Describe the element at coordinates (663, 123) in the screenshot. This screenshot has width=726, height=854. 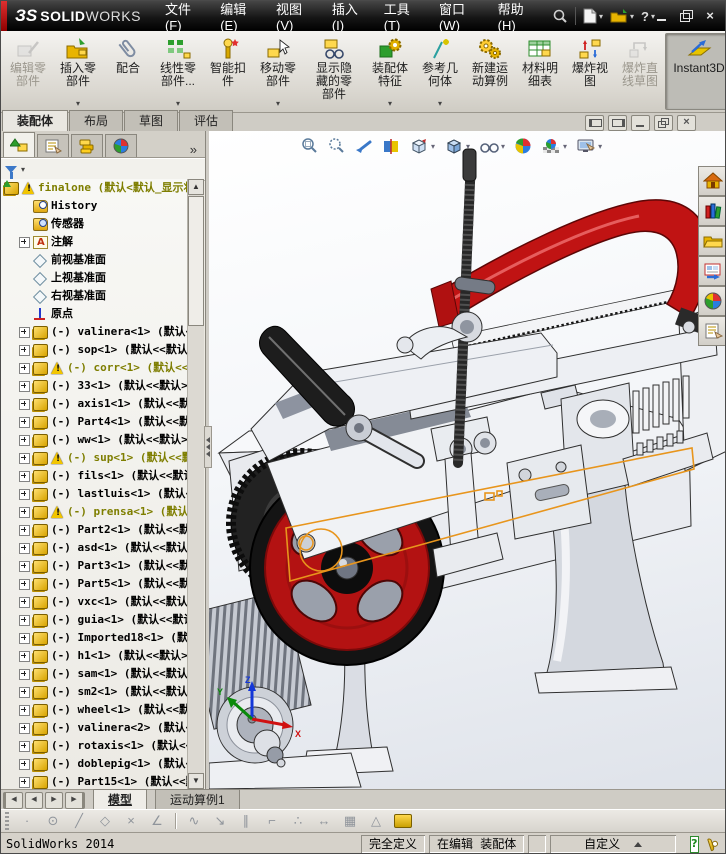
I see `doc-restore-icon` at that location.